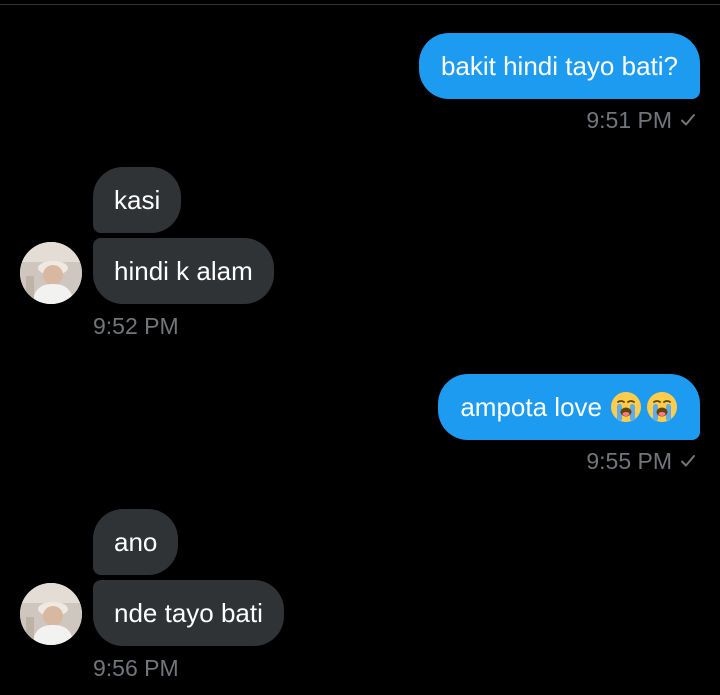 This screenshot has width=720, height=695. Describe the element at coordinates (629, 461) in the screenshot. I see `timestamp-text: 9:55 PM` at that location.